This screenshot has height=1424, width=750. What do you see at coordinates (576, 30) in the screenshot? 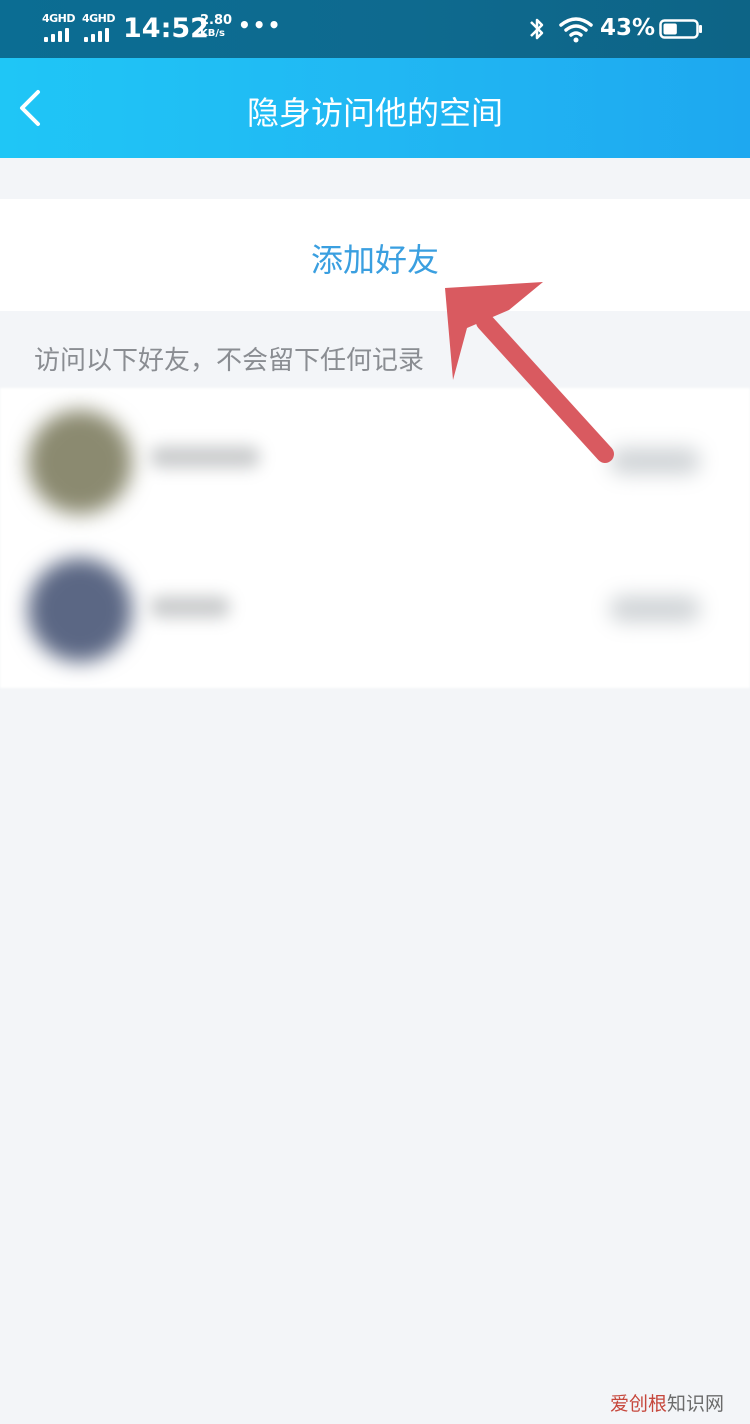
I see `wifi-icon` at bounding box center [576, 30].